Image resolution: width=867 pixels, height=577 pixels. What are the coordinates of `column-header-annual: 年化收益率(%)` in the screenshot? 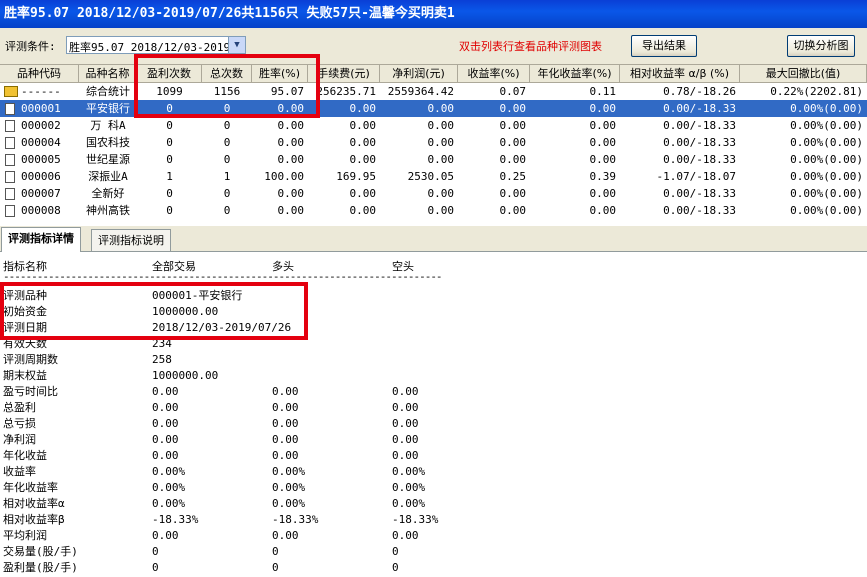 It's located at (575, 73).